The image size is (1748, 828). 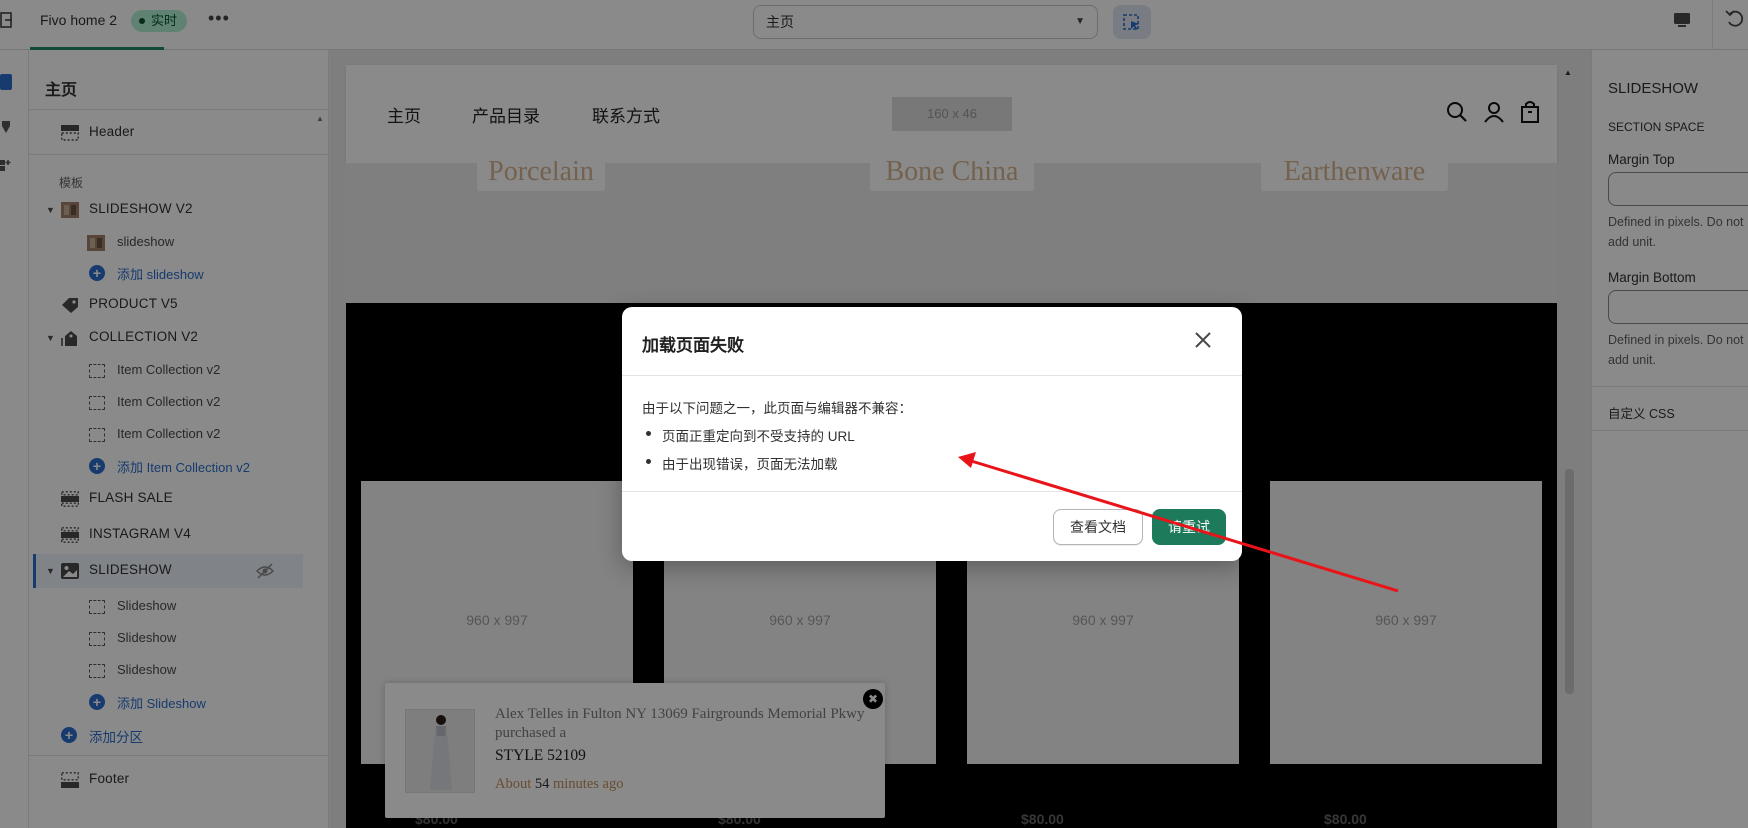 I want to click on close-icon, so click(x=1203, y=340).